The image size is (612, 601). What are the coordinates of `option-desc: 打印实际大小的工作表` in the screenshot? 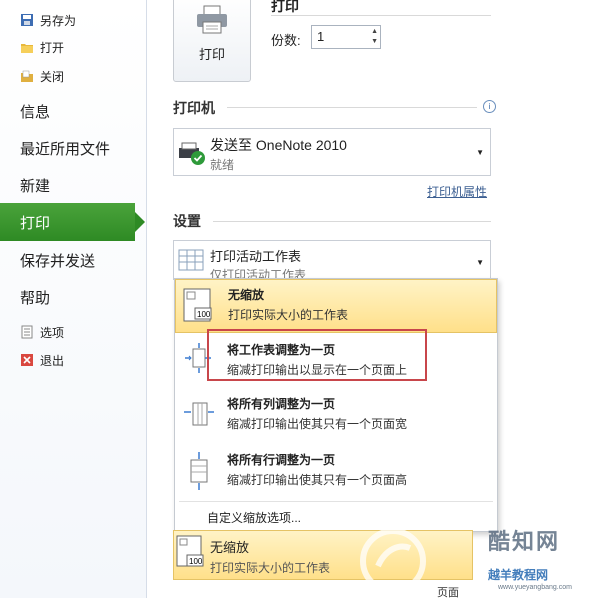 It's located at (288, 315).